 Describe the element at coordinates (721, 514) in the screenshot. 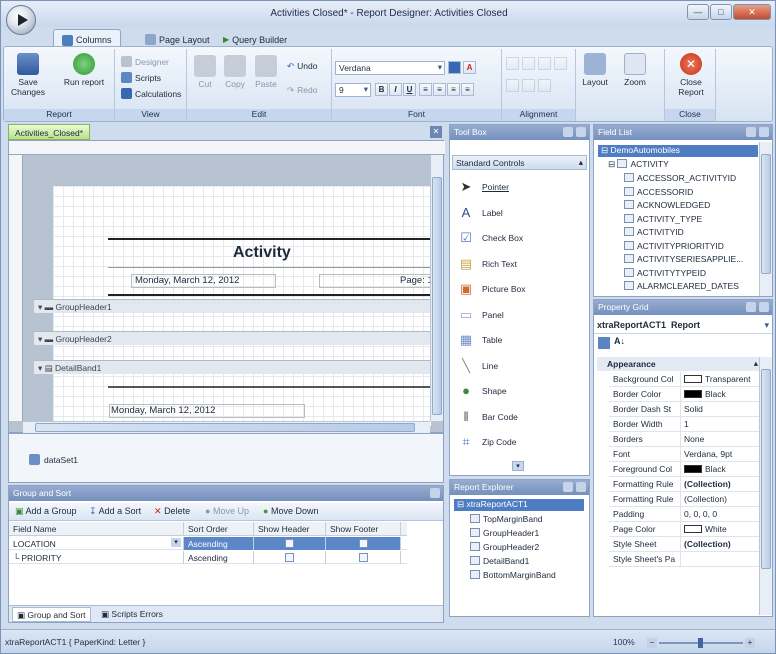

I see `property-value: 0, 0, 0, 0` at that location.